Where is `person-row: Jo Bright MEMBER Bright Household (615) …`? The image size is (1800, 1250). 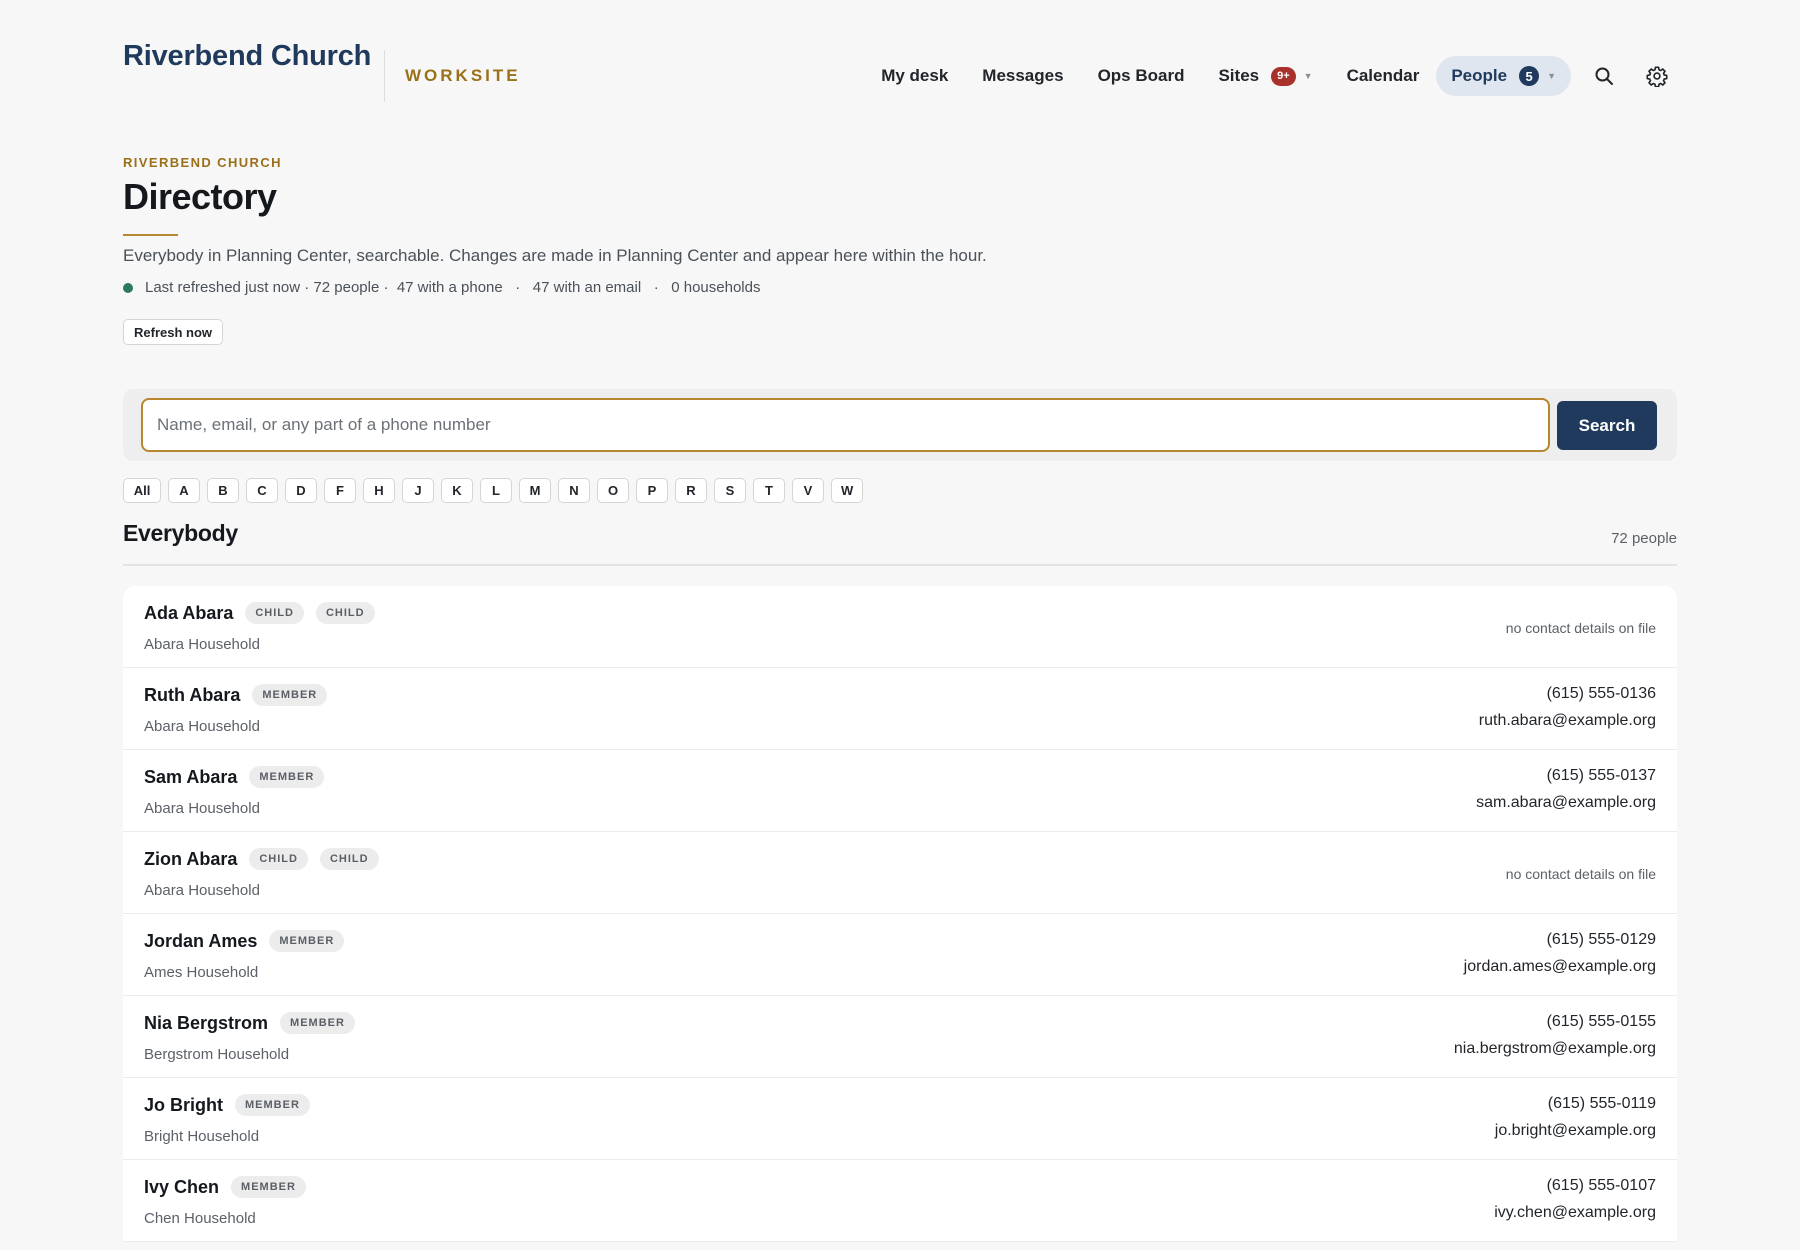 person-row: Jo Bright MEMBER Bright Household (615) … is located at coordinates (900, 1119).